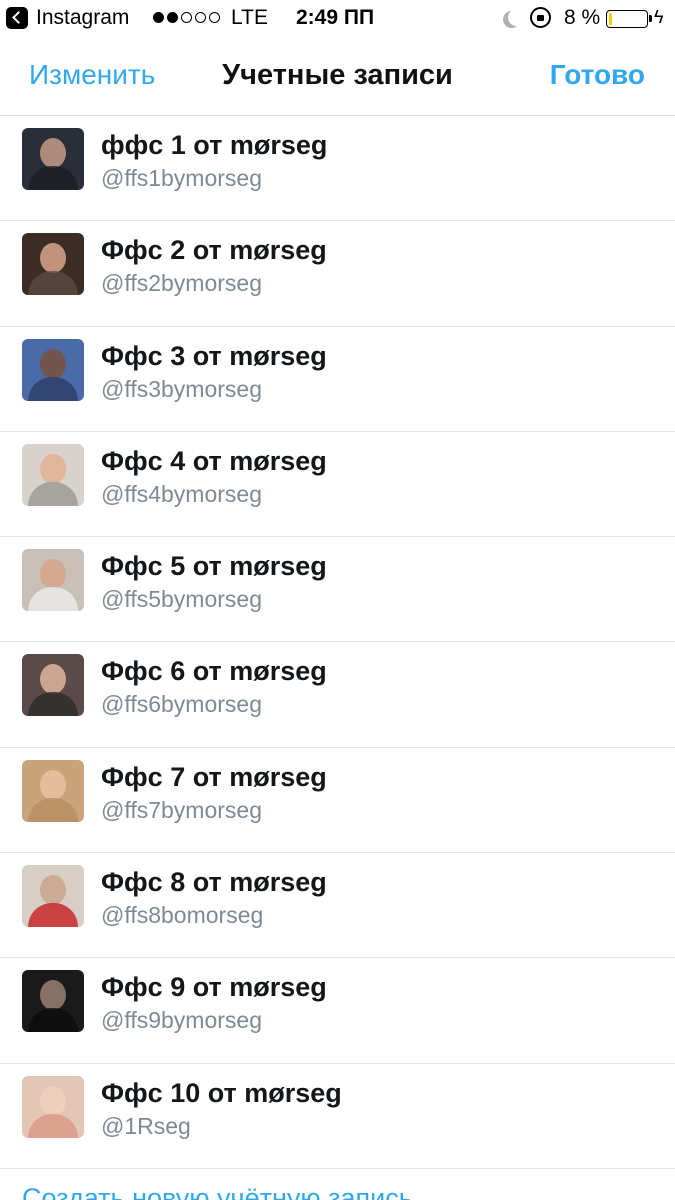 The width and height of the screenshot is (675, 1200). What do you see at coordinates (659, 17) in the screenshot?
I see `charging-icon: ϟ` at bounding box center [659, 17].